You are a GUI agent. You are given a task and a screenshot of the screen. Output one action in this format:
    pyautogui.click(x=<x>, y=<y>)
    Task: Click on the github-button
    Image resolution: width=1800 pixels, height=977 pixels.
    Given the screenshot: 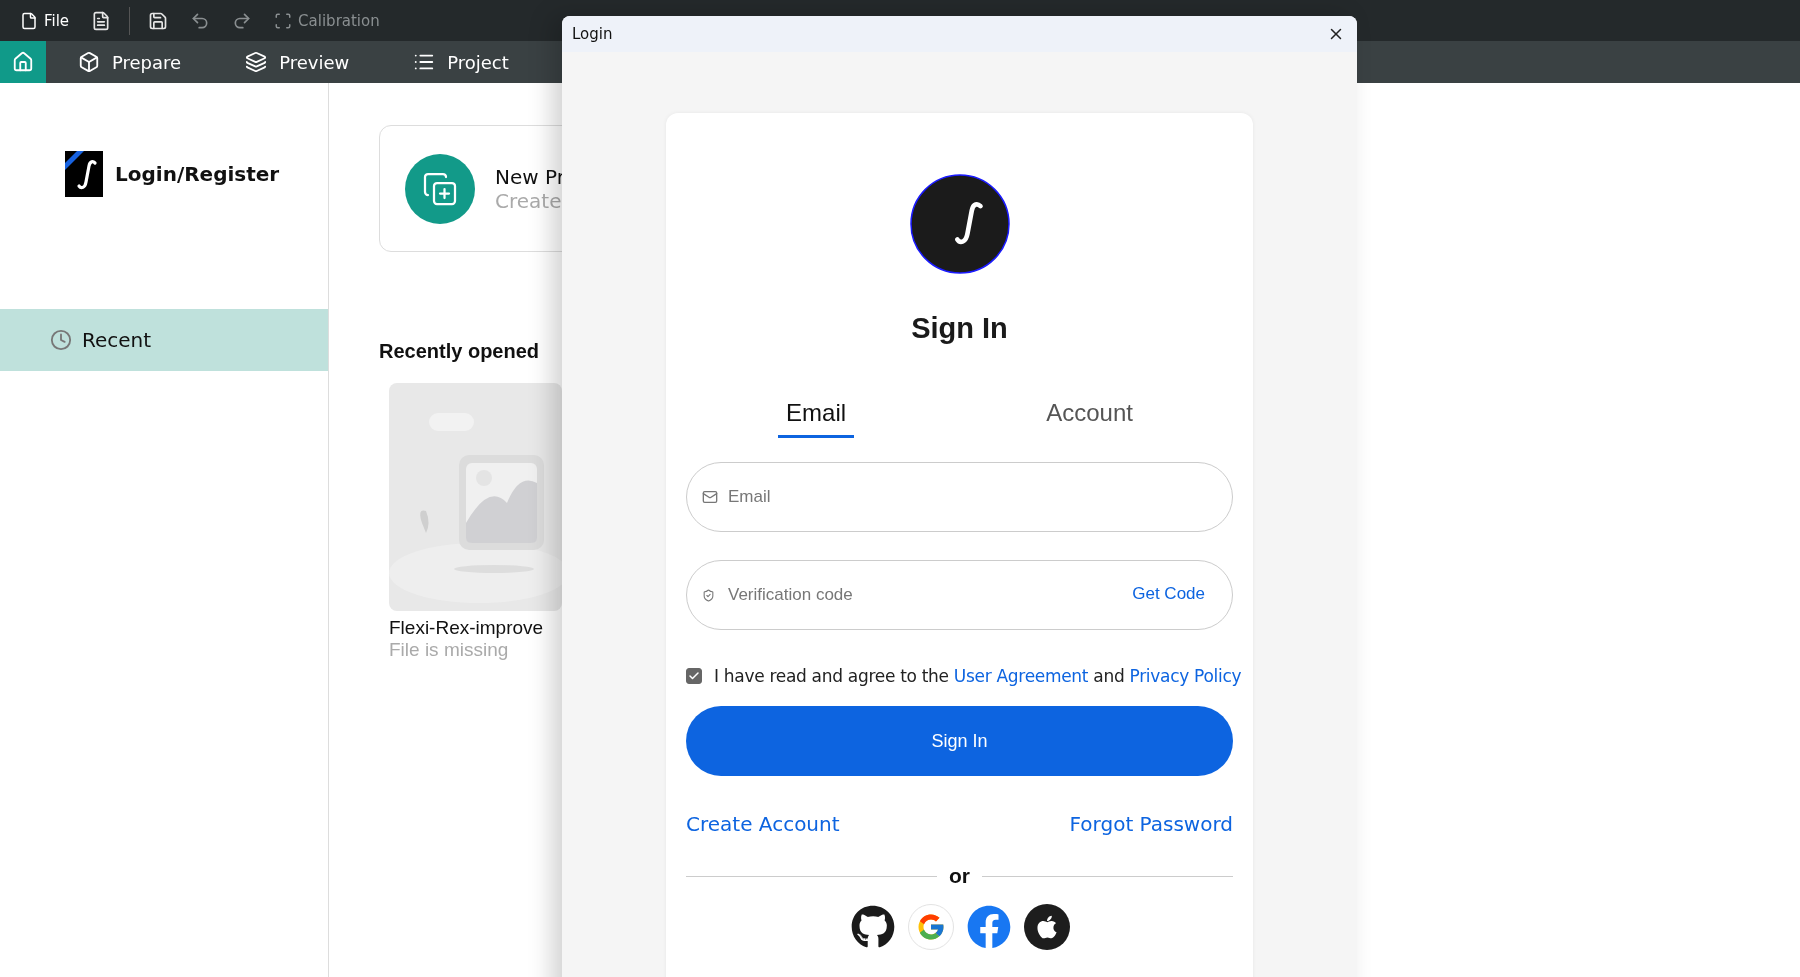 What is the action you would take?
    pyautogui.click(x=872, y=927)
    